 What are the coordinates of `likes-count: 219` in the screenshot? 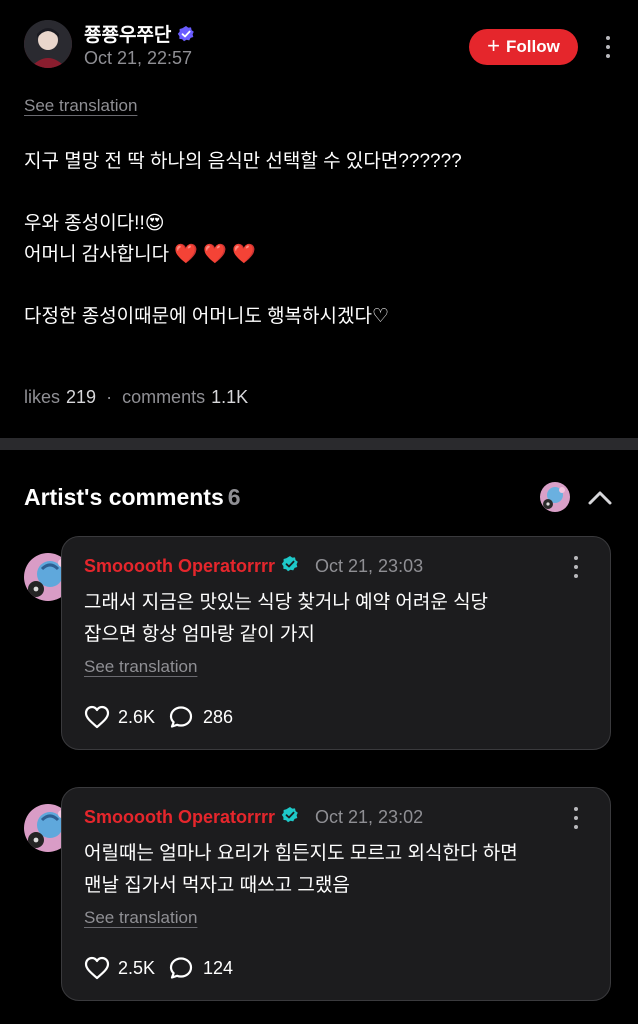 It's located at (81, 397).